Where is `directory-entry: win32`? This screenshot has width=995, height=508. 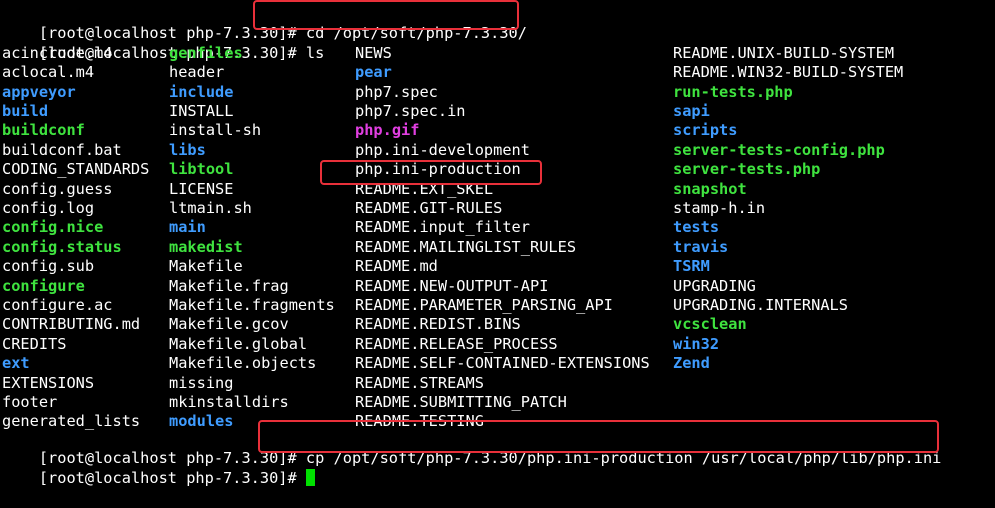
directory-entry: win32 is located at coordinates (696, 343).